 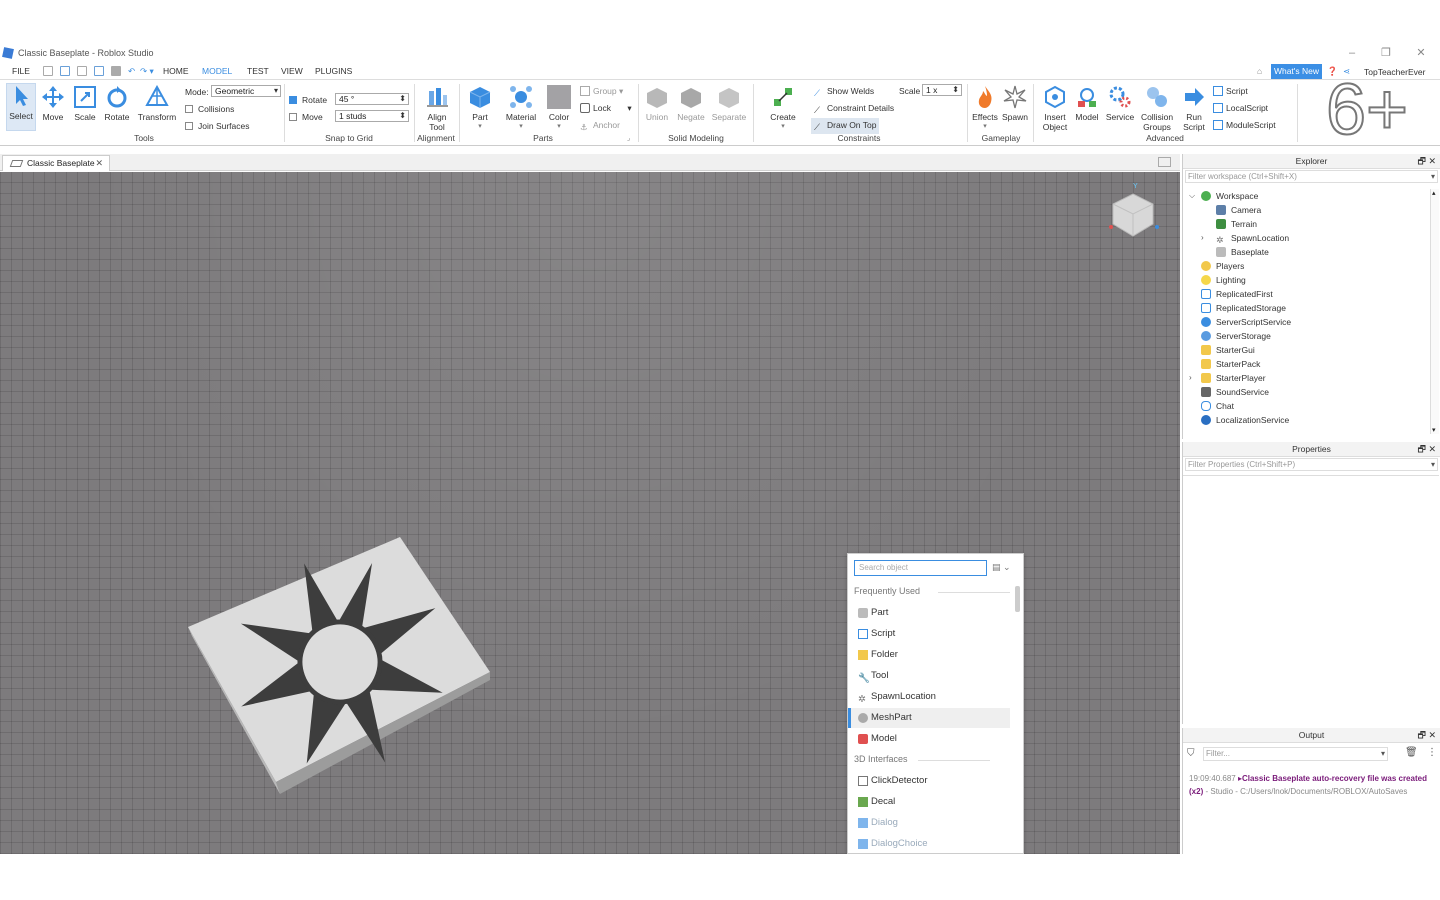 What do you see at coordinates (929, 718) in the screenshot?
I see `list-item: MeshPart` at bounding box center [929, 718].